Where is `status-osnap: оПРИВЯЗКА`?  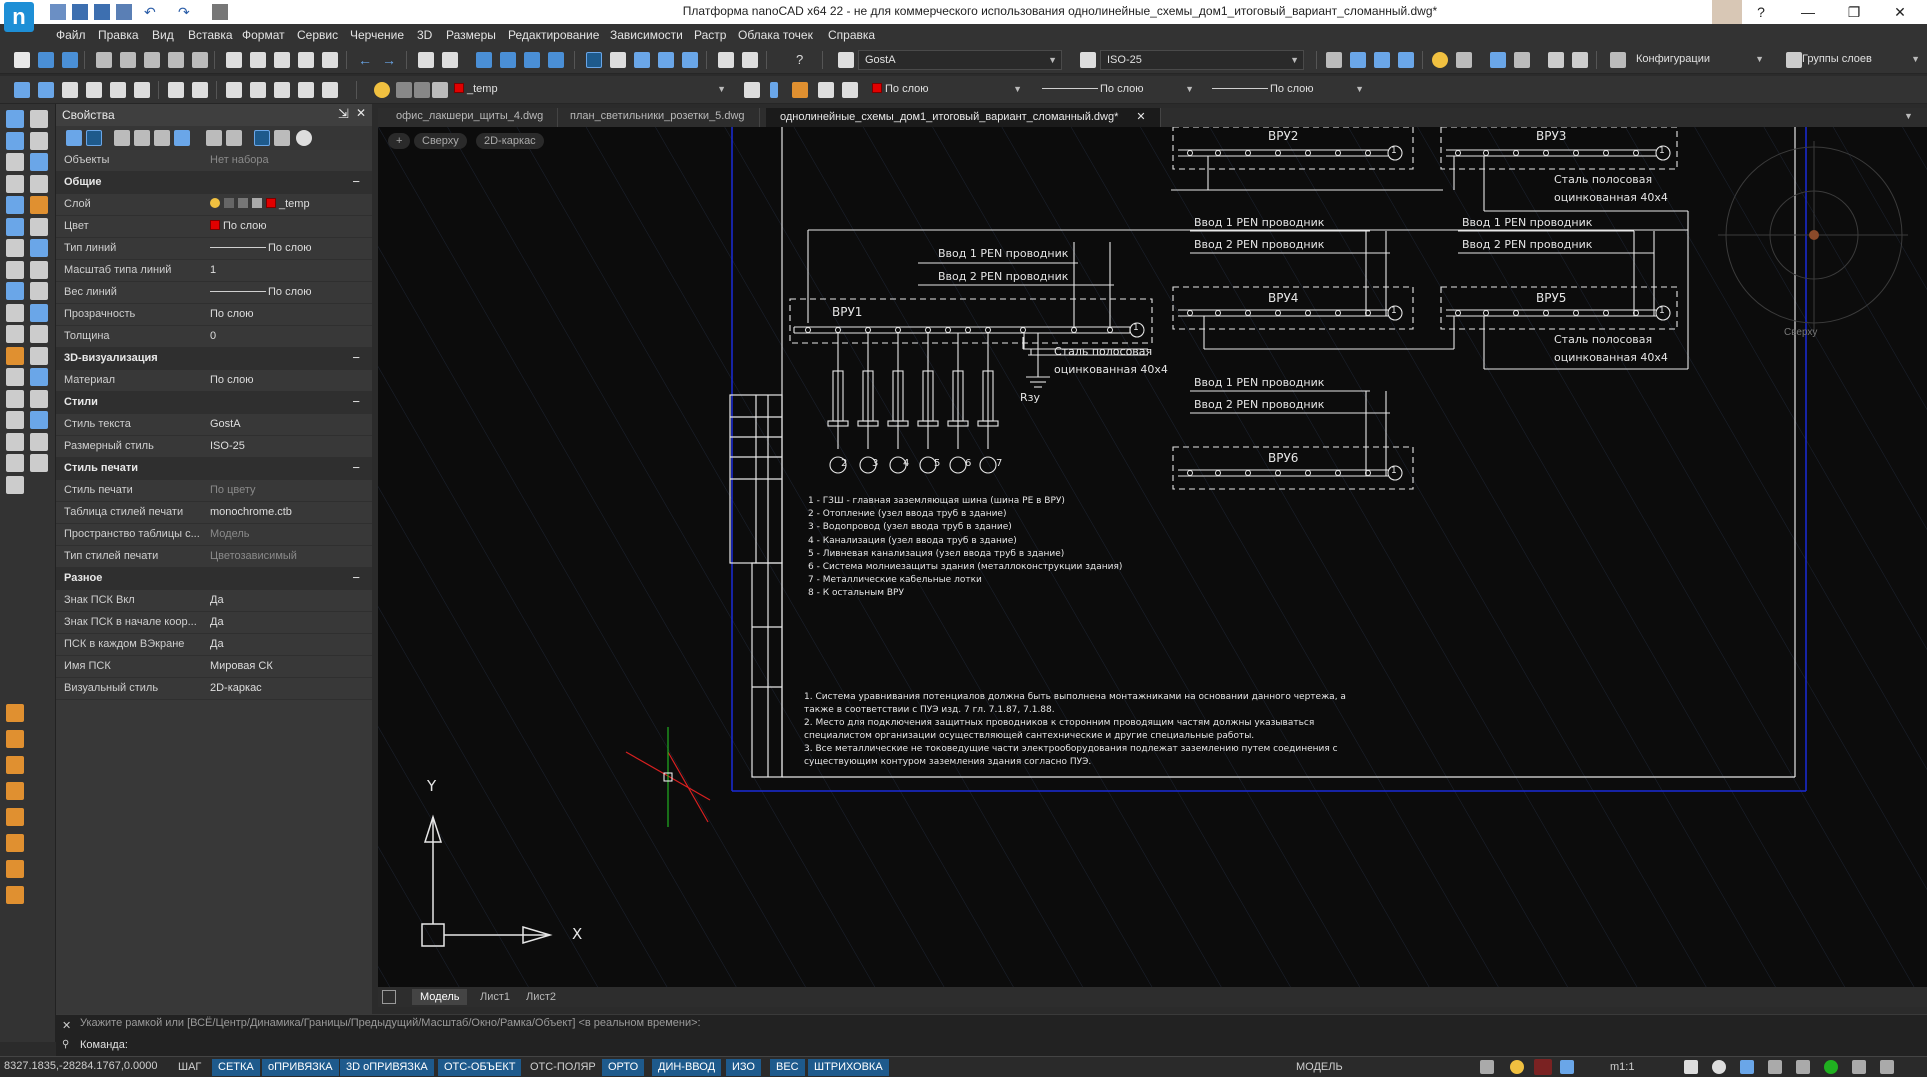 status-osnap: оПРИВЯЗКА is located at coordinates (300, 1067).